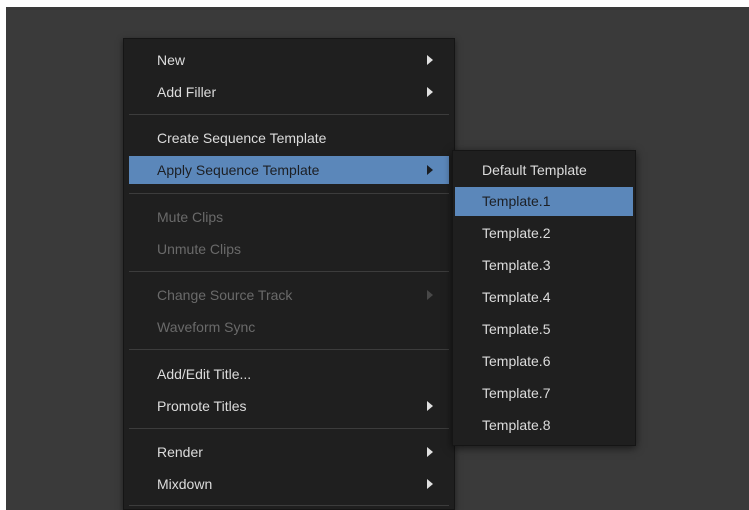 This screenshot has width=749, height=510. Describe the element at coordinates (534, 170) in the screenshot. I see `submenu-item-label: Default Template` at that location.